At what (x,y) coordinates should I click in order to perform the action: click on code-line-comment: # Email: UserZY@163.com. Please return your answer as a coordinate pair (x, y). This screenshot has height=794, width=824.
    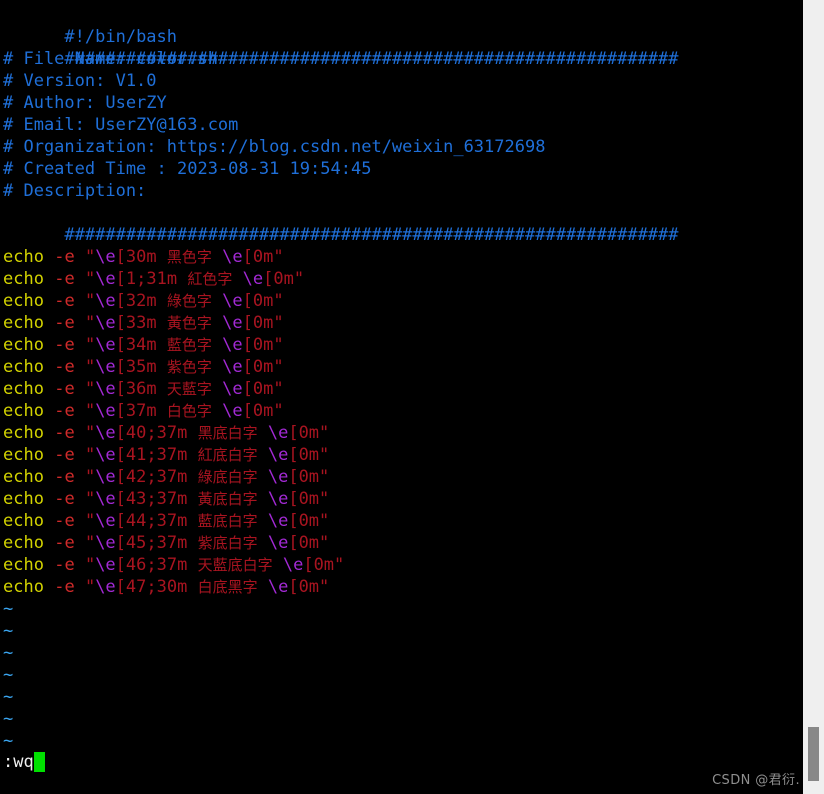
    Looking at the image, I should click on (403, 125).